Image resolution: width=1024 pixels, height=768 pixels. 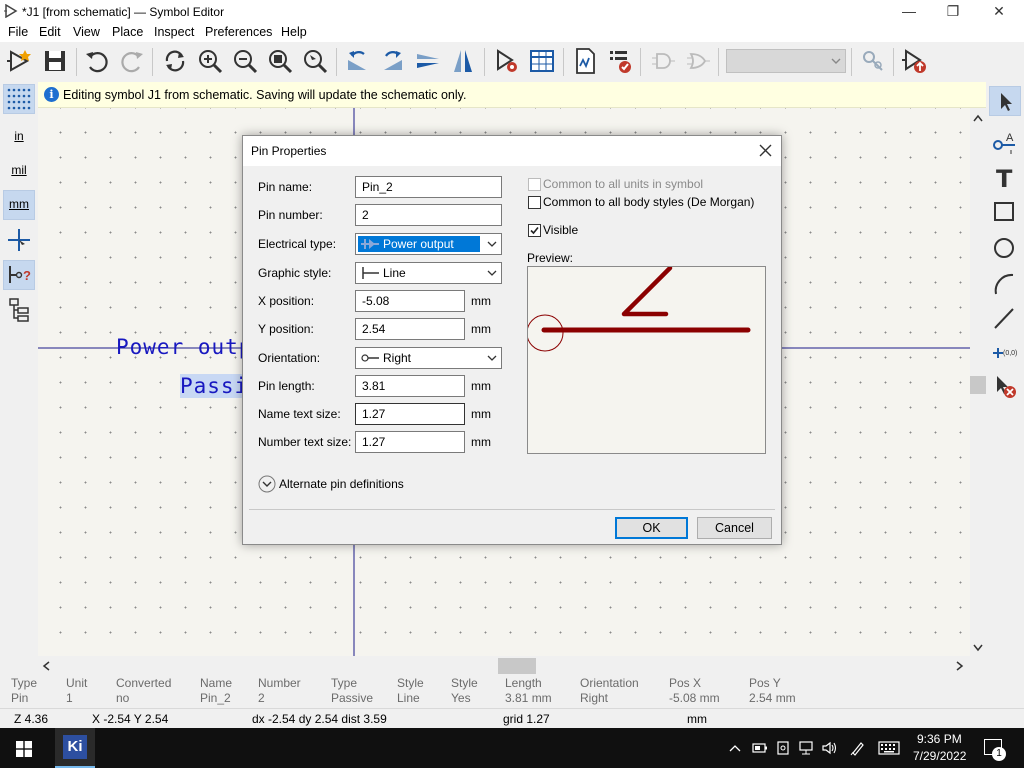 I want to click on msg-header: Unit, so click(x=77, y=683).